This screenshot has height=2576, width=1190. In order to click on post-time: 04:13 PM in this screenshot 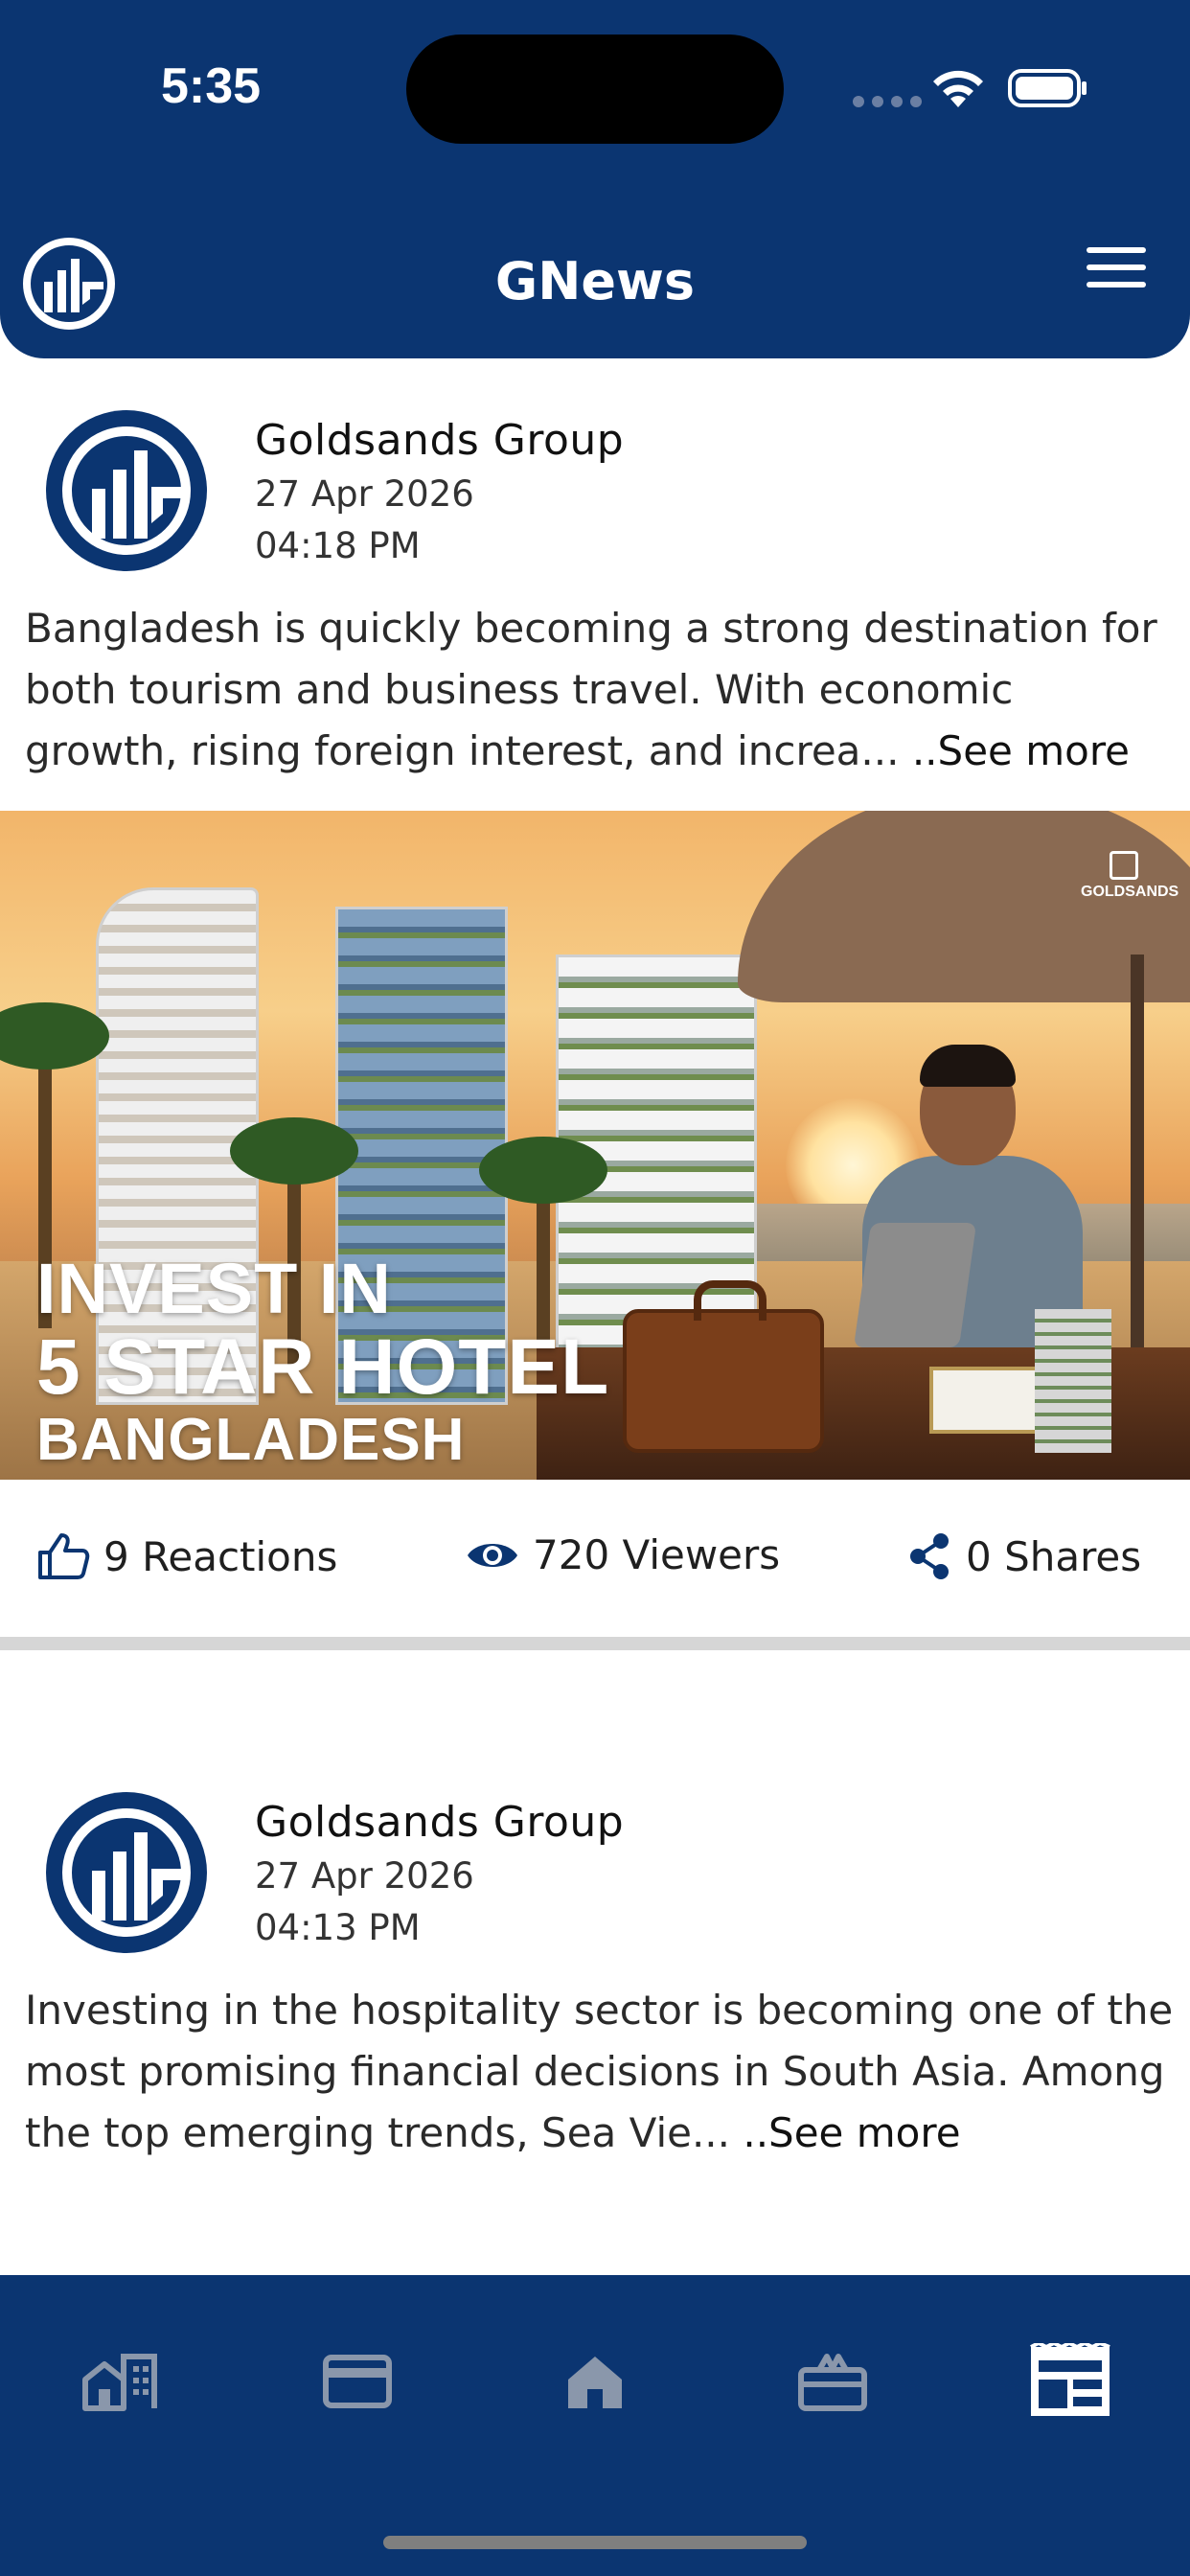, I will do `click(338, 1927)`.